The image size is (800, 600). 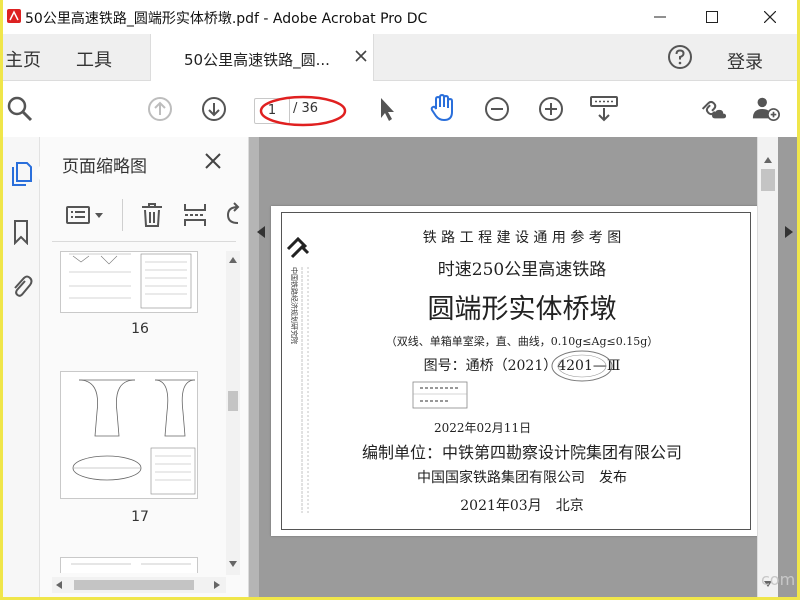 I want to click on keyboard-scroll-icon, so click(x=604, y=109).